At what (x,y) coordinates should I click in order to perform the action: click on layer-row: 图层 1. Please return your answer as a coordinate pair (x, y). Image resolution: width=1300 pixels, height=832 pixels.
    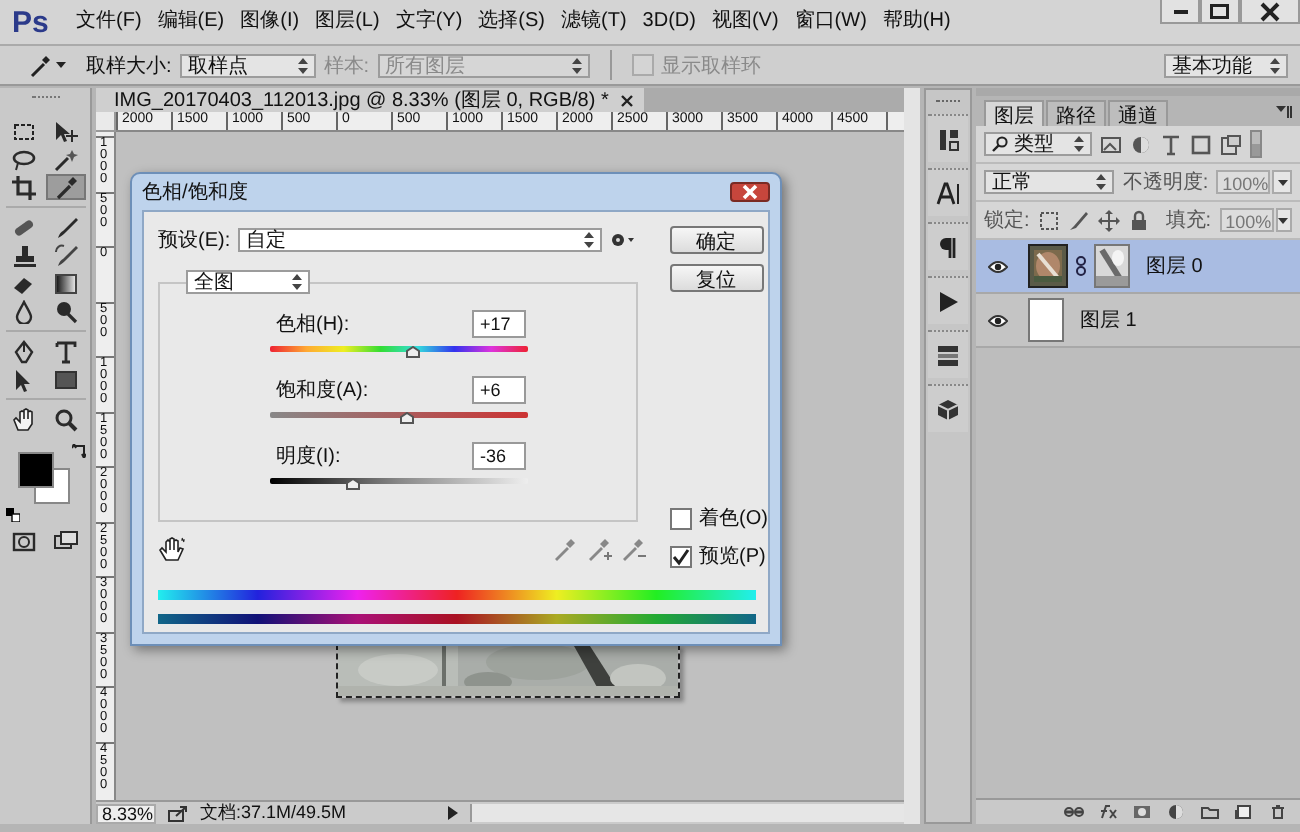
    Looking at the image, I should click on (1138, 321).